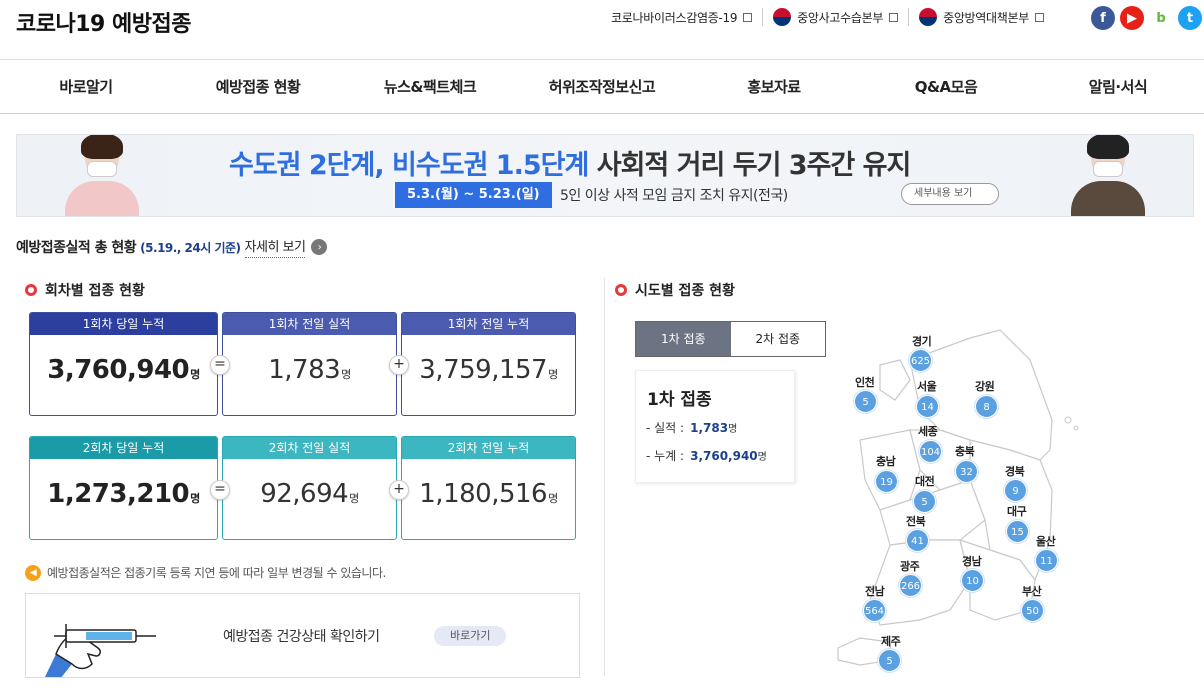 The image size is (1204, 690). I want to click on dose1-prev-day-value-row: 1,783명, so click(309, 360).